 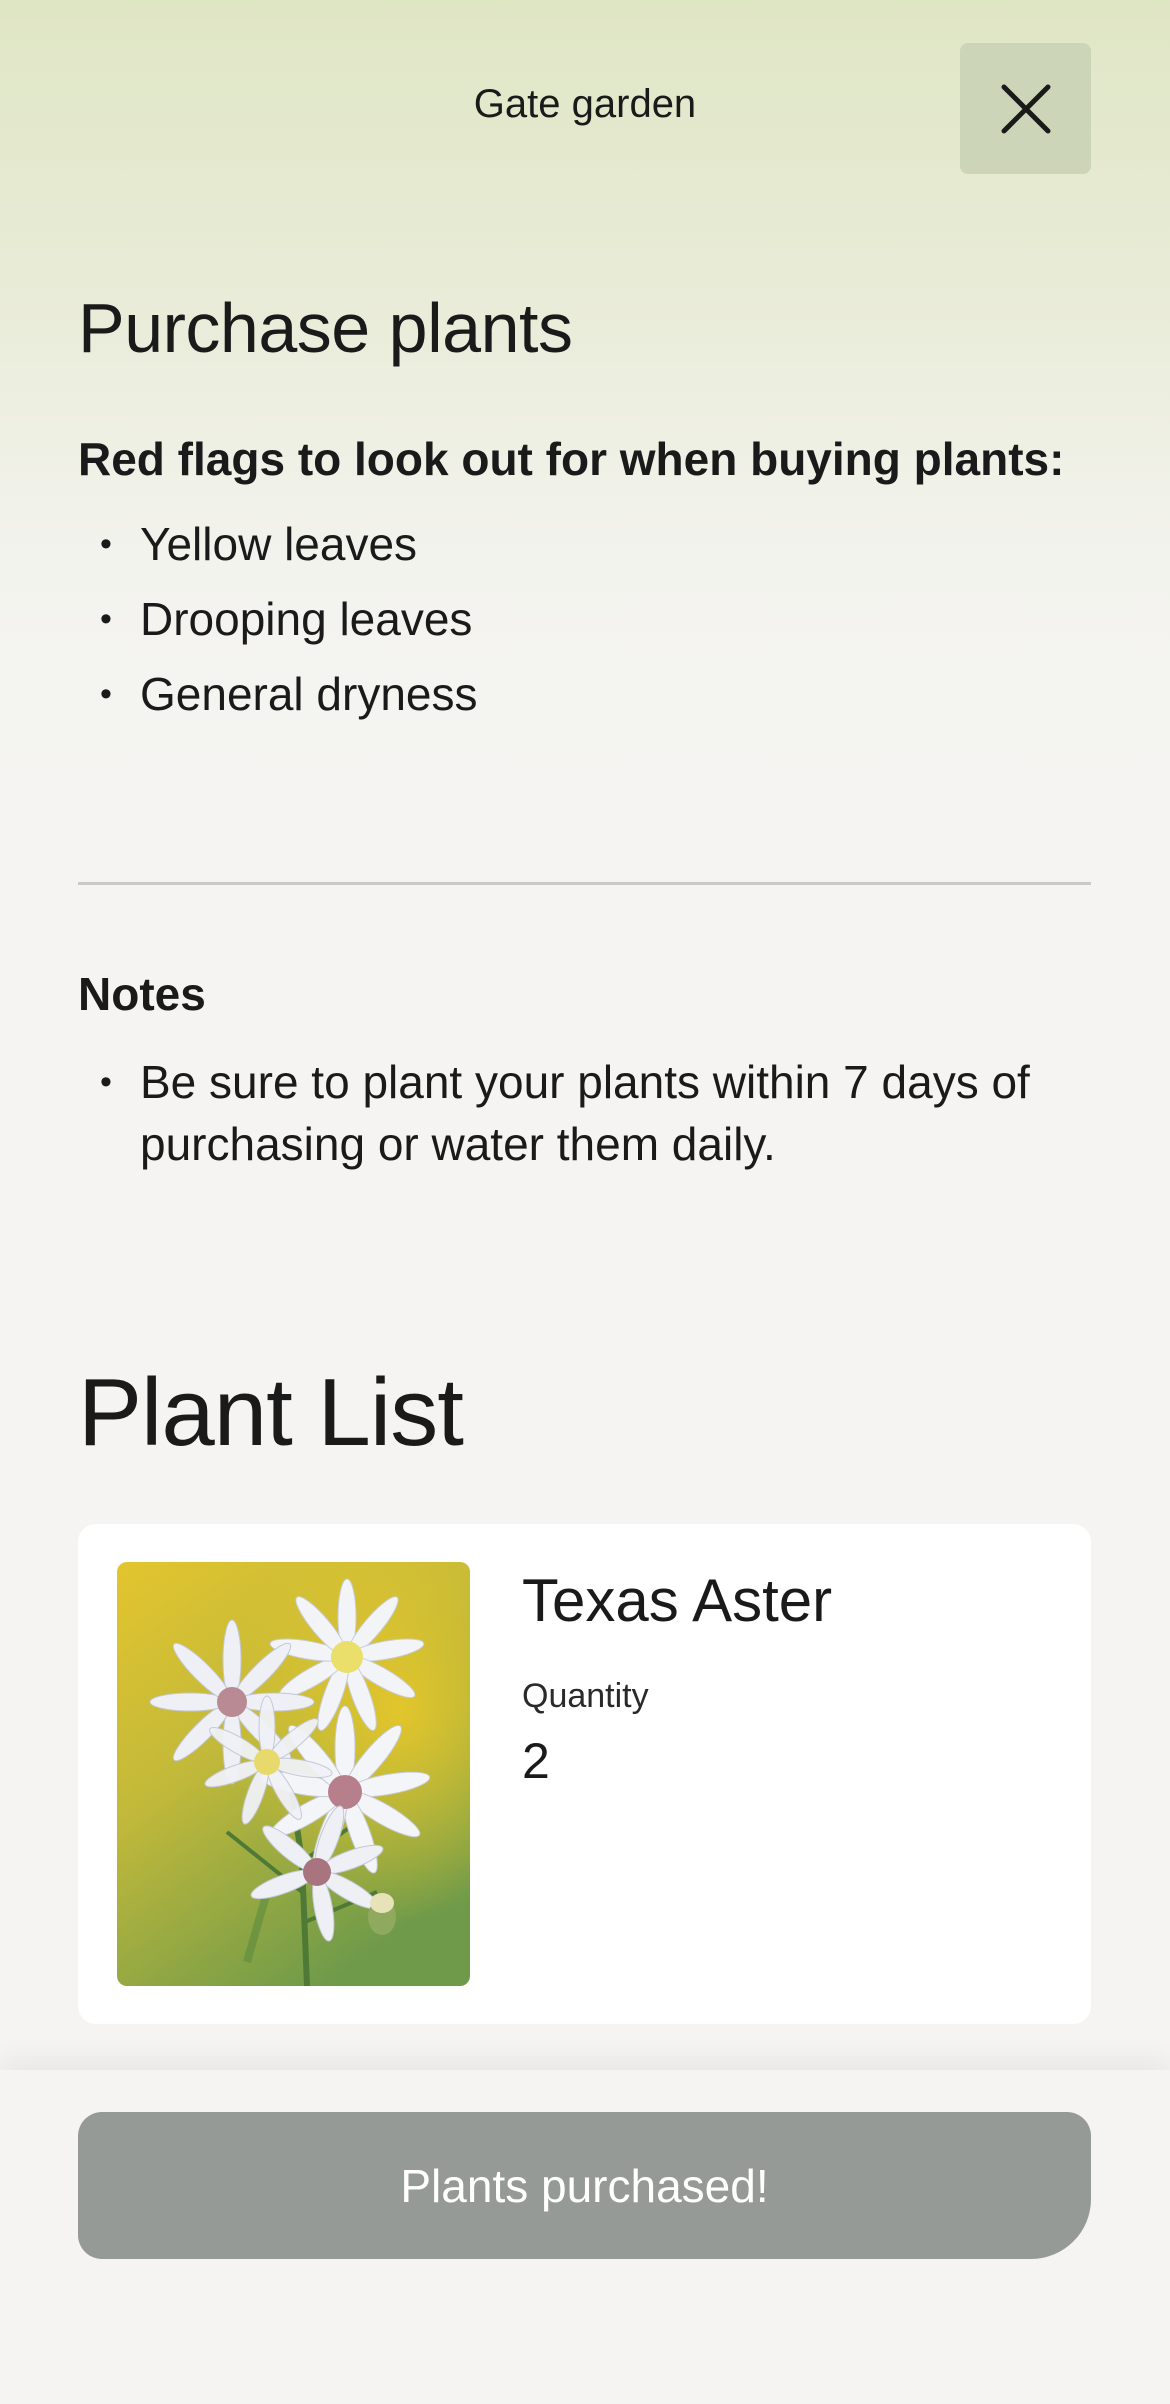 I want to click on page-title: Purchase plants, so click(x=325, y=328).